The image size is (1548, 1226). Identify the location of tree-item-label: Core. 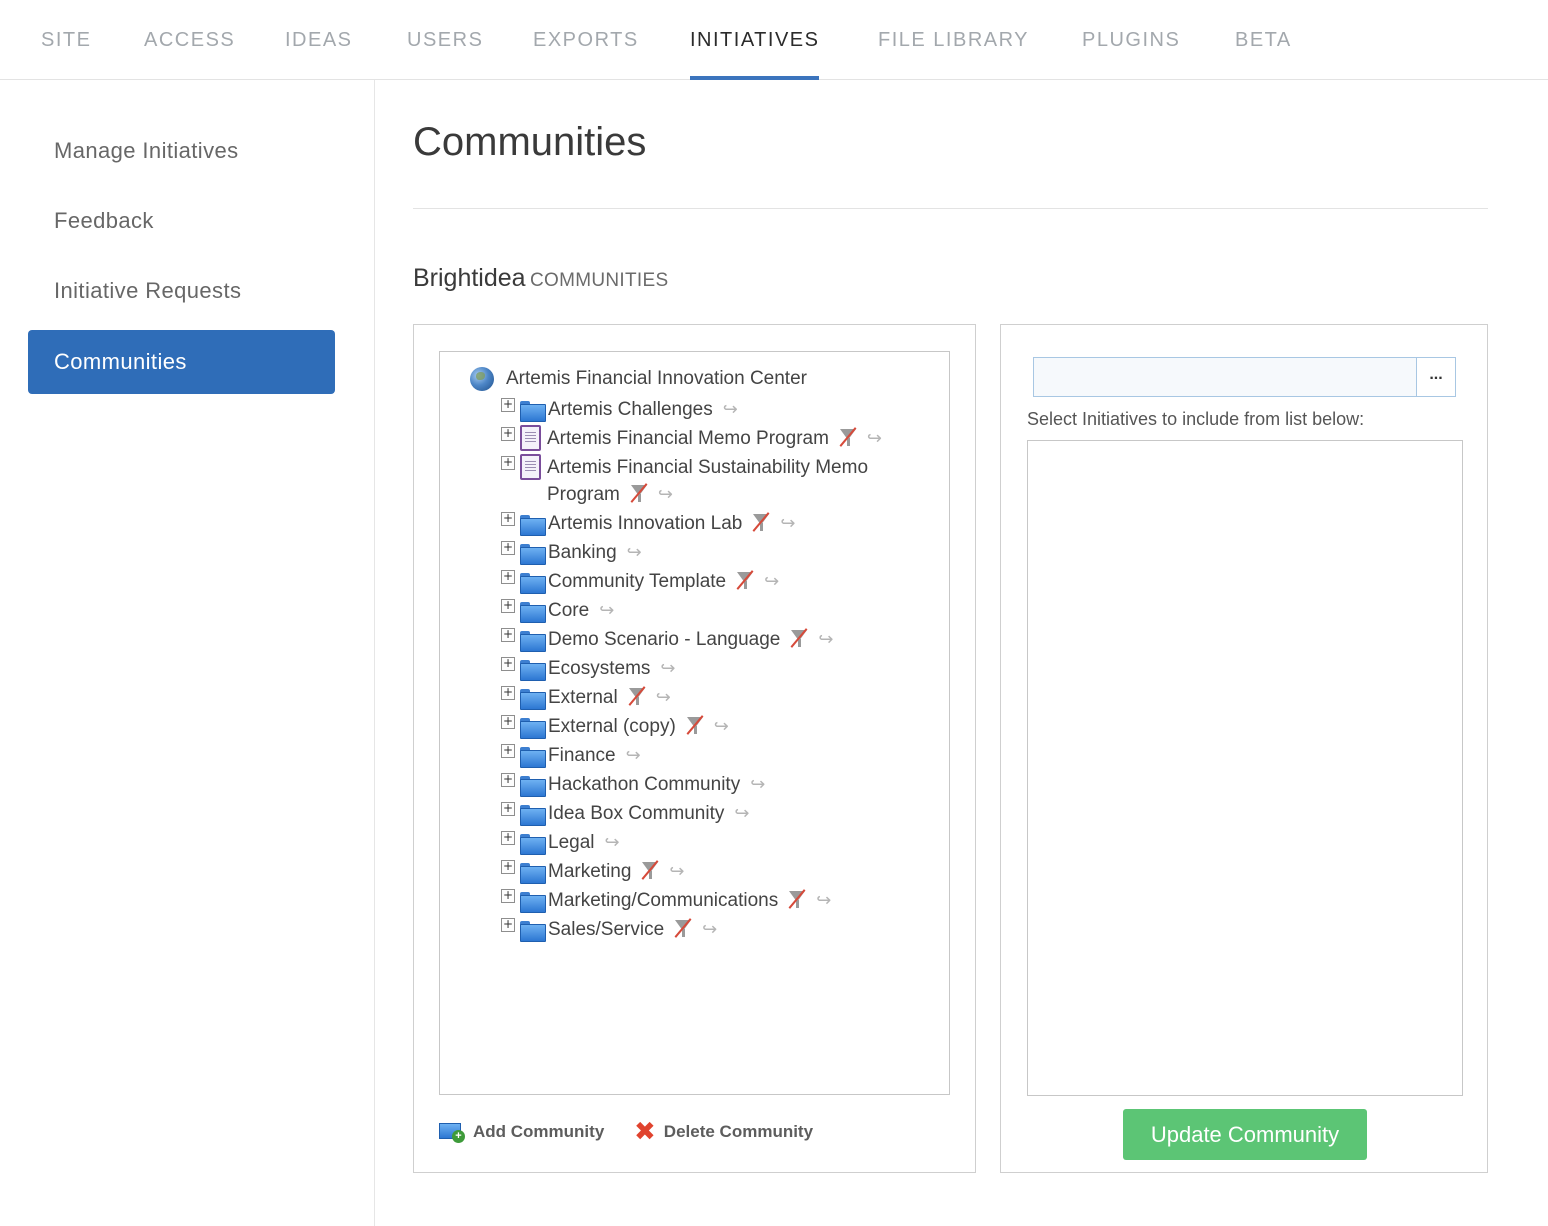
(569, 610).